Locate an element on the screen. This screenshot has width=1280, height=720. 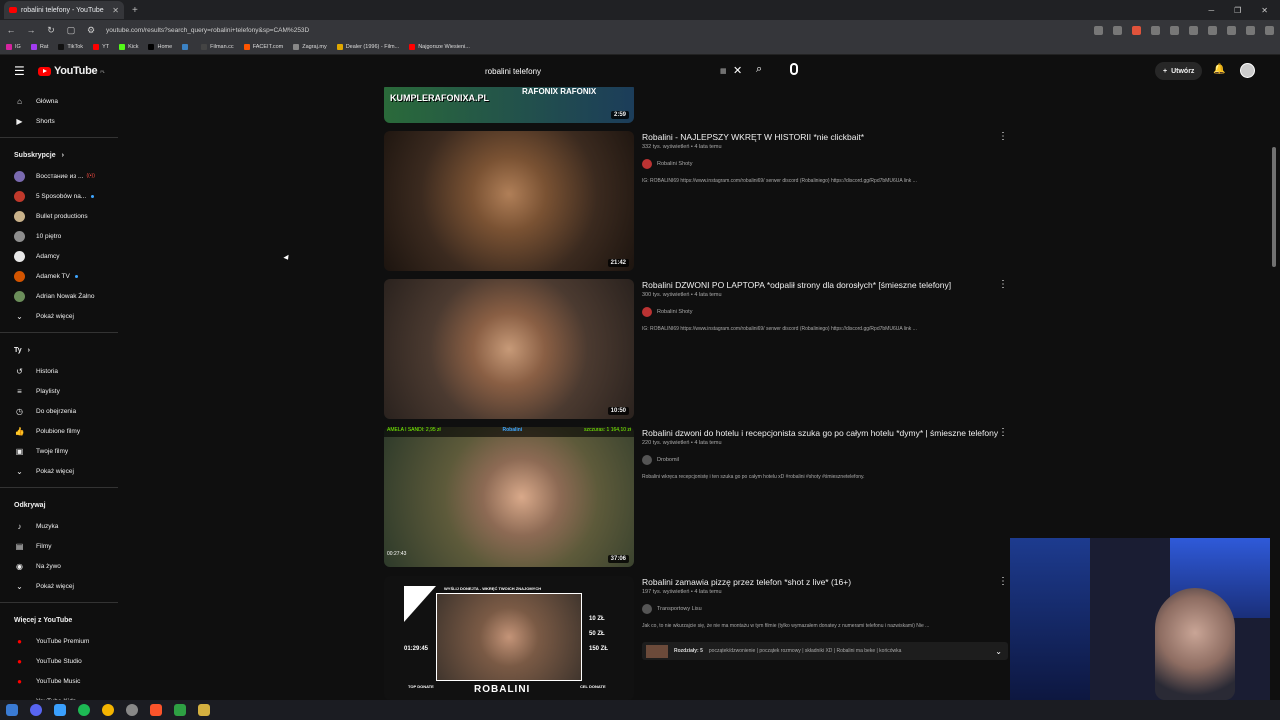
sidebar-item-playlists: ≡ Playlisty is located at coordinates (60, 391).